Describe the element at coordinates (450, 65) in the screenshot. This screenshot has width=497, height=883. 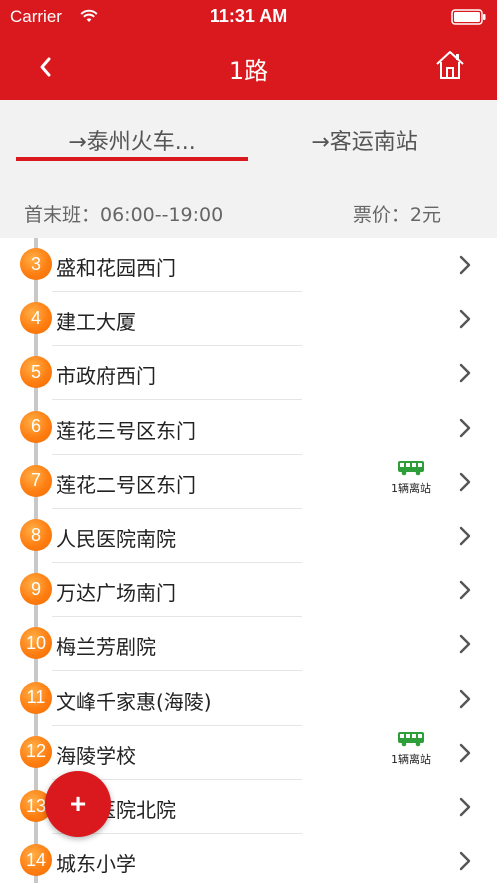
I see `home-icon` at that location.